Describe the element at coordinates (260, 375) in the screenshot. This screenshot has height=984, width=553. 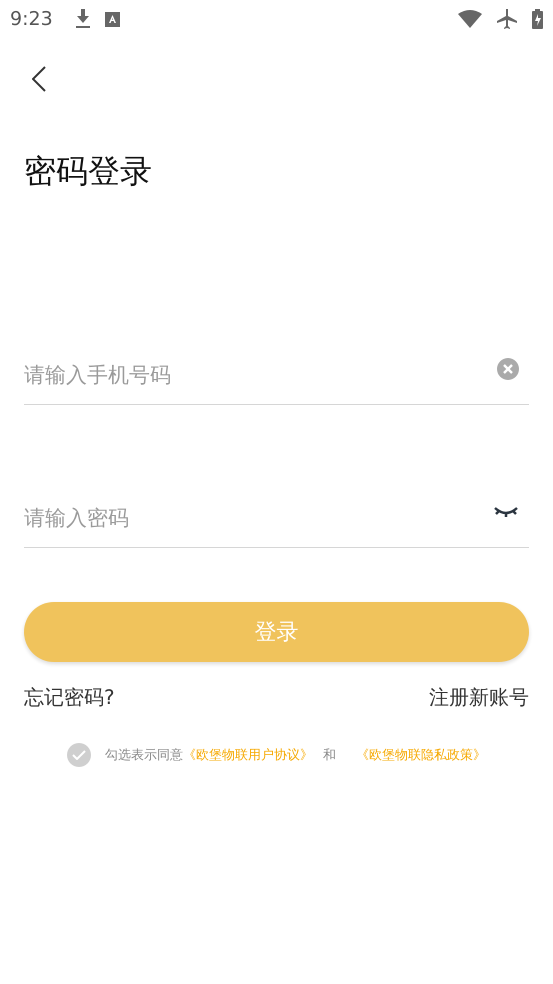
I see `phone-field: 请输入手机号码` at that location.